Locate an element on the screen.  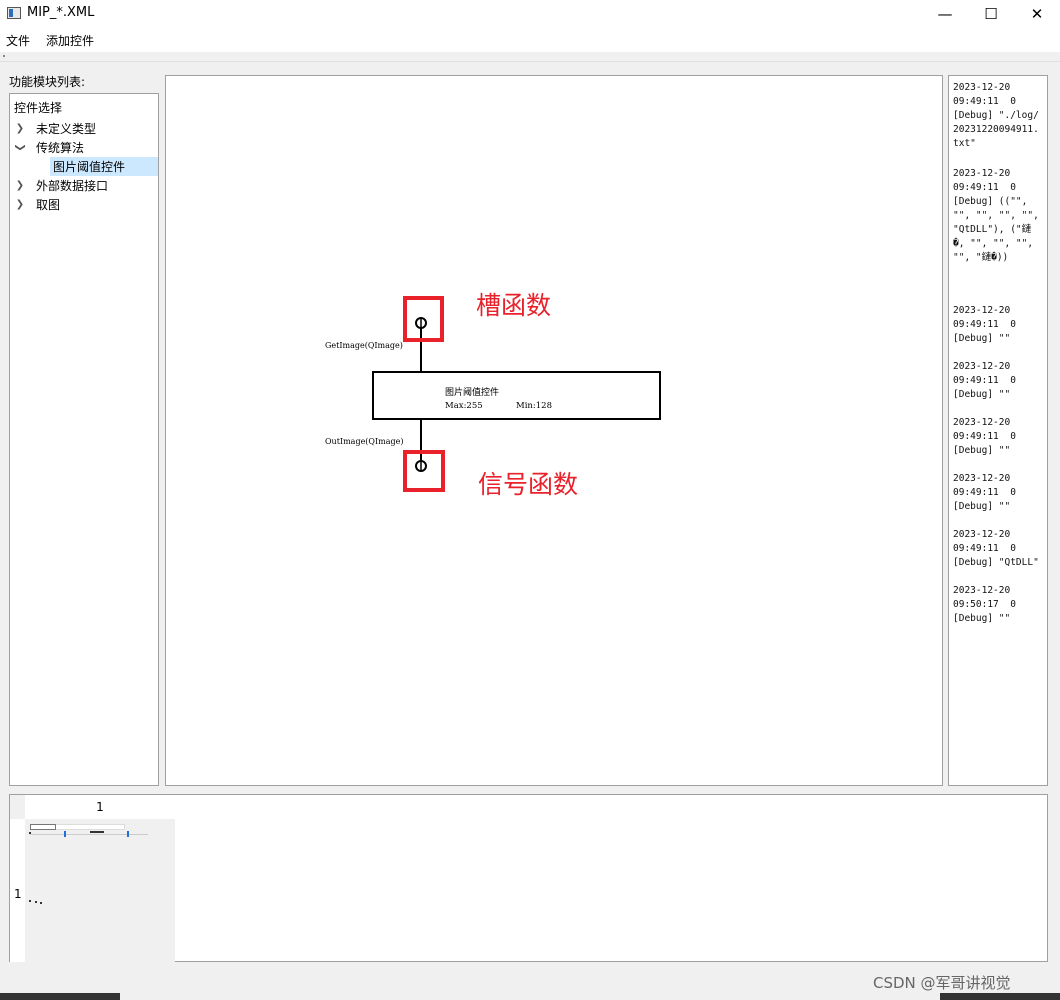
input-port-label: GetImage(QImage) is located at coordinates (364, 345).